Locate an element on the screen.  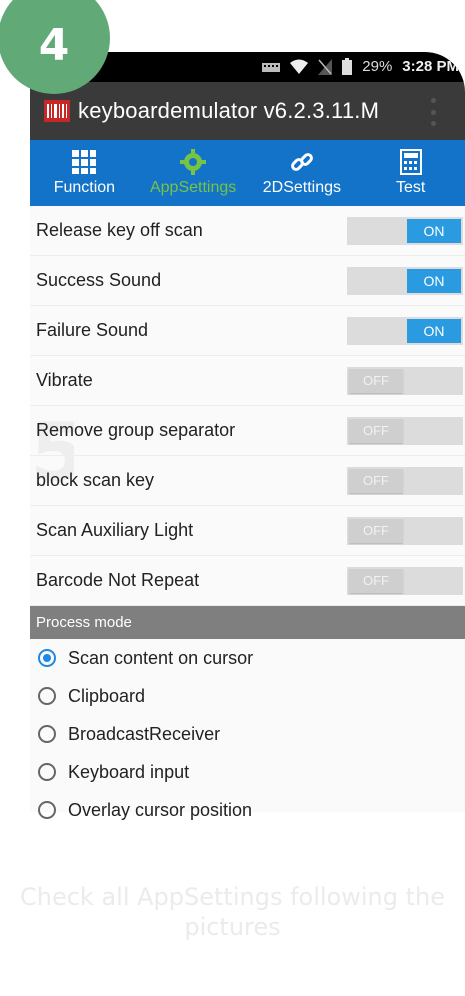
setting-label: block scan key is located at coordinates (95, 480).